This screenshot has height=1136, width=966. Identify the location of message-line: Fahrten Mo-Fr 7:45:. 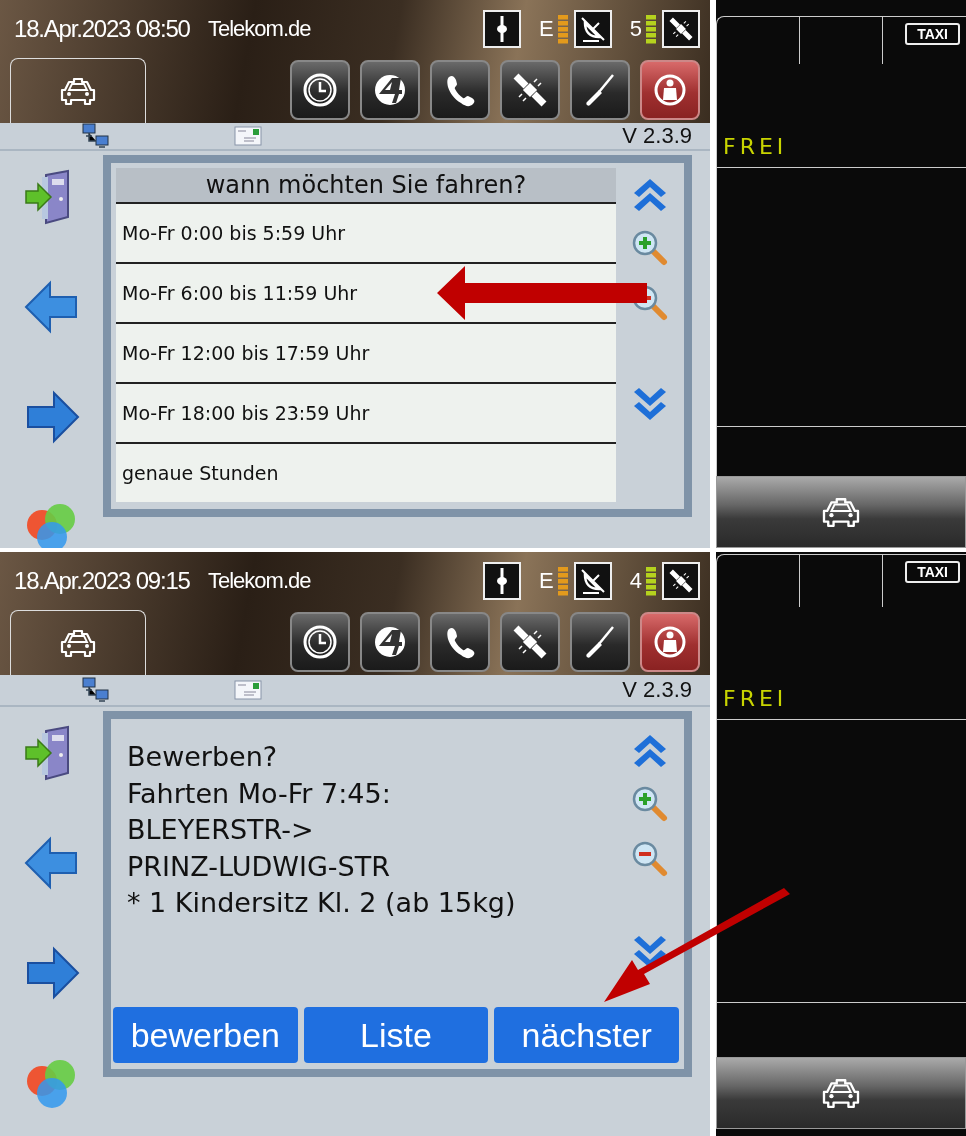
(259, 793).